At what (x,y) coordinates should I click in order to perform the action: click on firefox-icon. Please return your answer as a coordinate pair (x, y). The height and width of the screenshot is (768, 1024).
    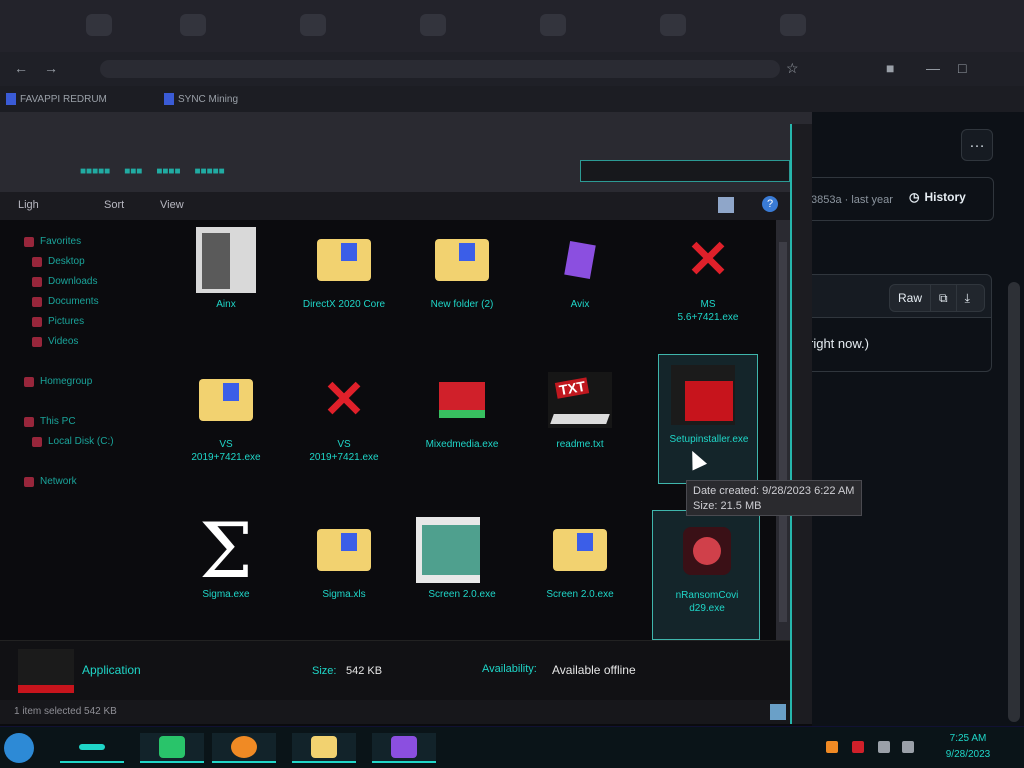
    Looking at the image, I should click on (244, 747).